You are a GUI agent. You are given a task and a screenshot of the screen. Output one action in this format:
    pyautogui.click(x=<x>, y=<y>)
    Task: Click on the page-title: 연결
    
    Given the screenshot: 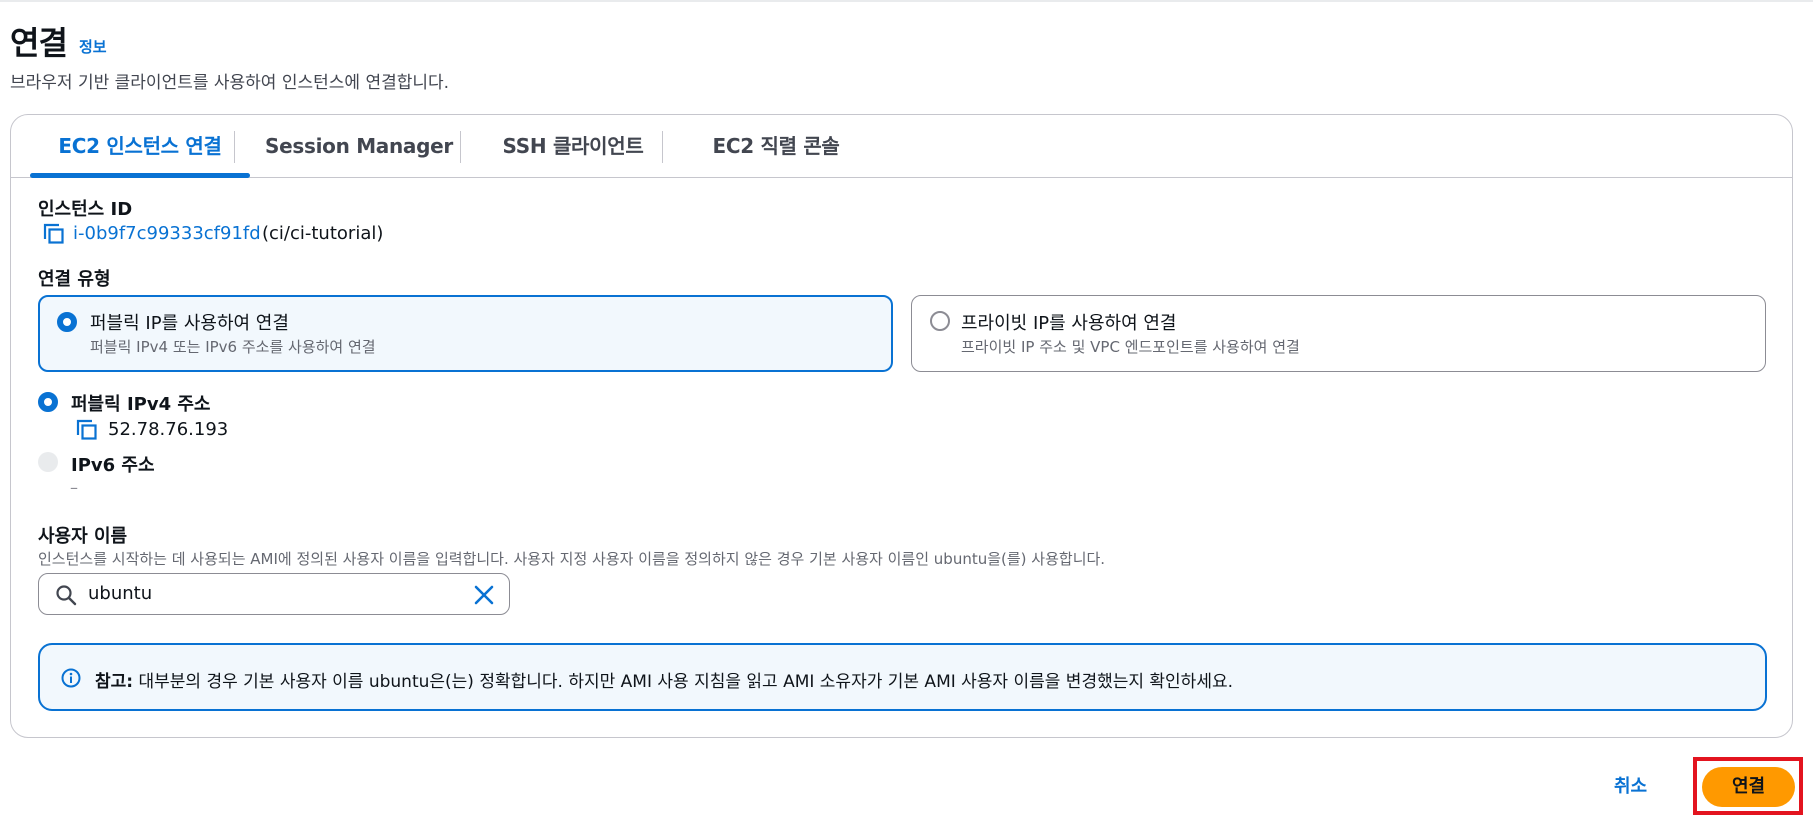 What is the action you would take?
    pyautogui.click(x=39, y=43)
    